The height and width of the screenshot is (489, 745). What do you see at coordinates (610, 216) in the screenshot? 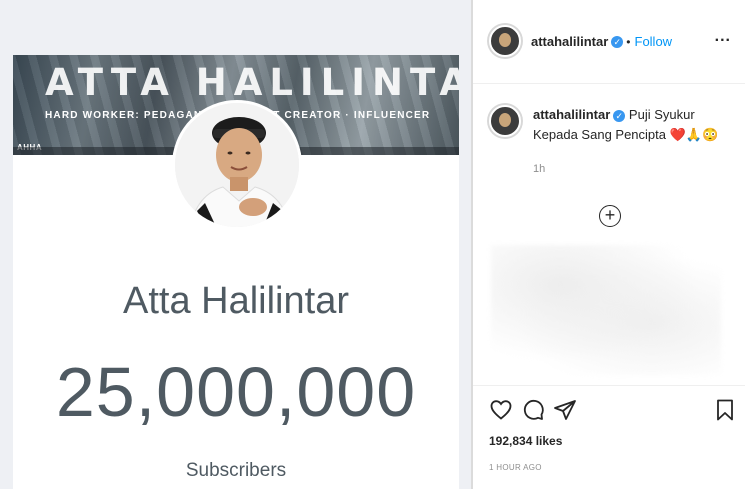
I see `plus-circle-icon: +` at bounding box center [610, 216].